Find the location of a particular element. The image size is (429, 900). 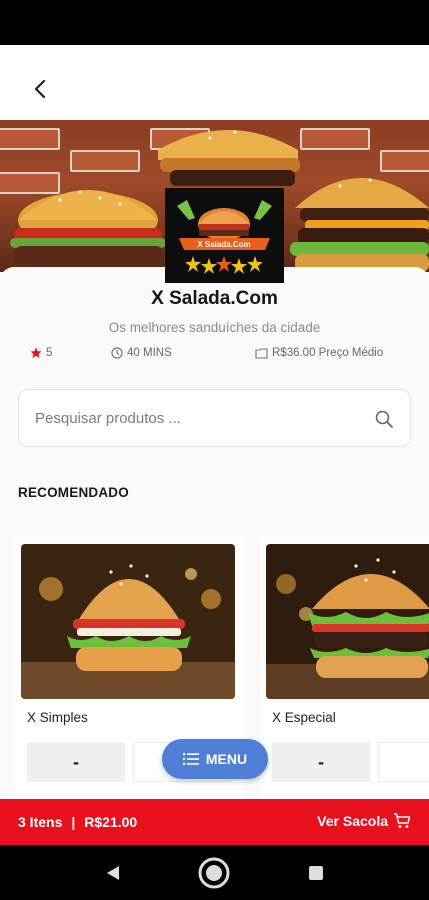

search-box is located at coordinates (214, 418).